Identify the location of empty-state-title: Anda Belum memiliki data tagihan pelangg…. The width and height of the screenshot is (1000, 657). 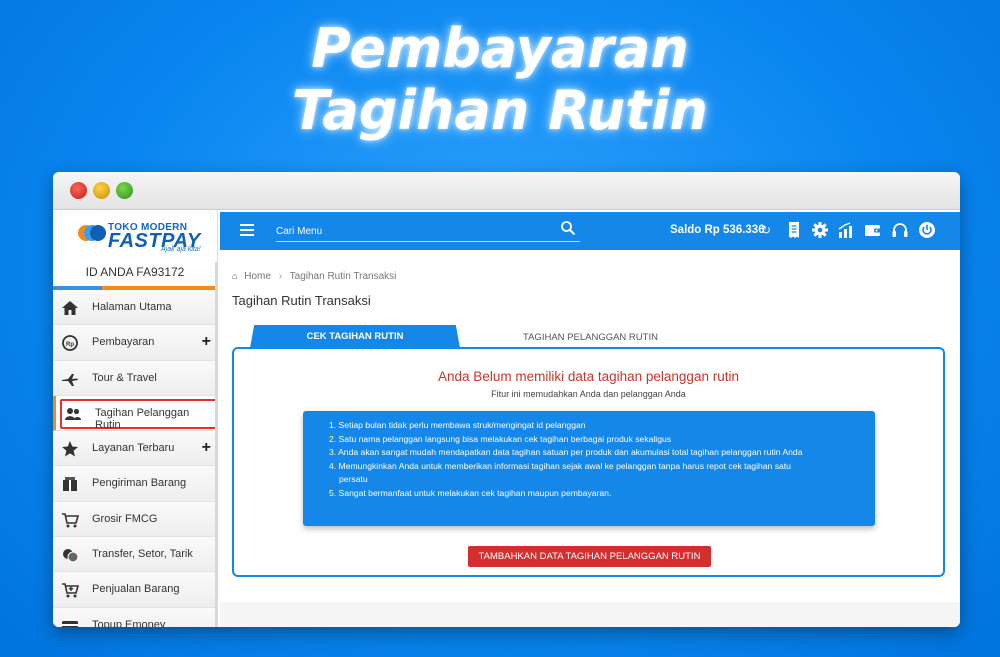
(588, 376).